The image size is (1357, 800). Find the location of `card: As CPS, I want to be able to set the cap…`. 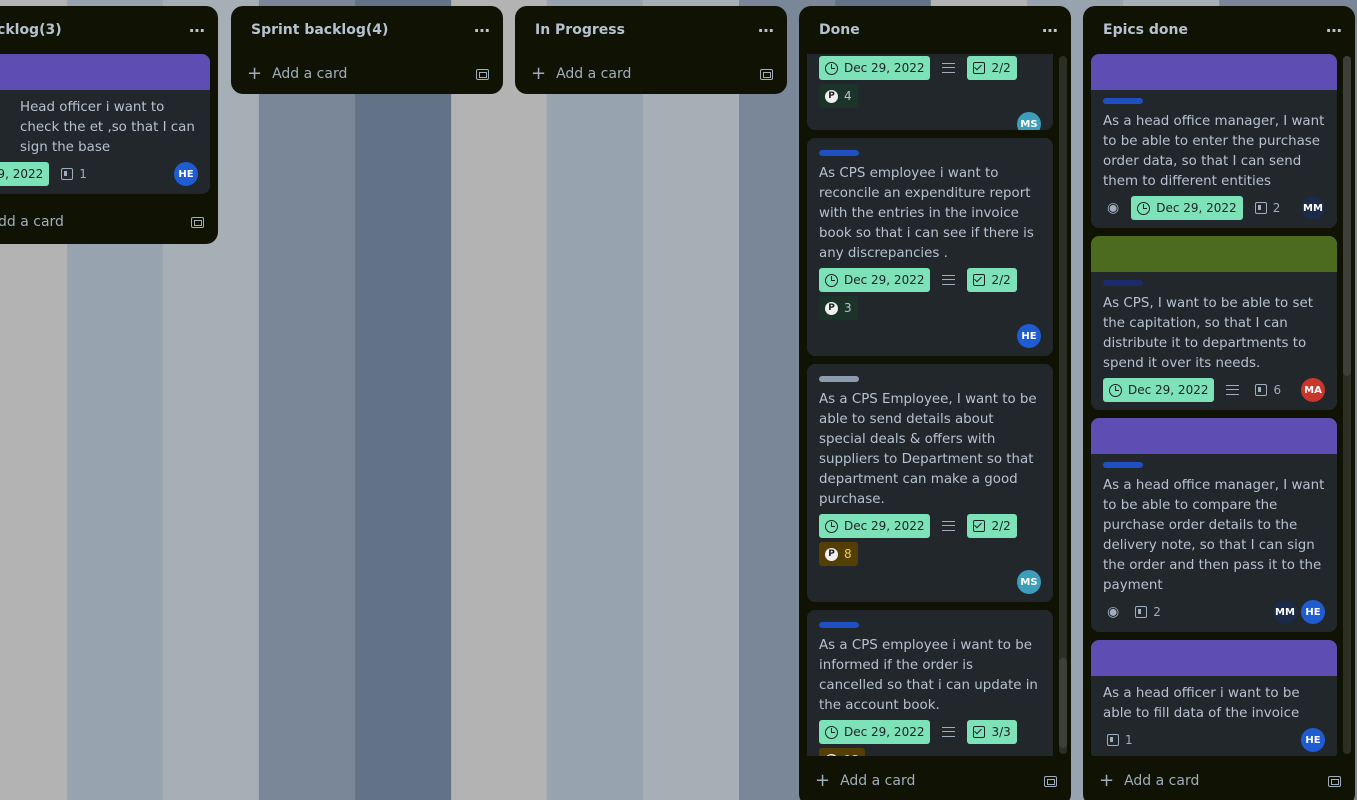

card: As CPS, I want to be able to set the cap… is located at coordinates (1214, 323).